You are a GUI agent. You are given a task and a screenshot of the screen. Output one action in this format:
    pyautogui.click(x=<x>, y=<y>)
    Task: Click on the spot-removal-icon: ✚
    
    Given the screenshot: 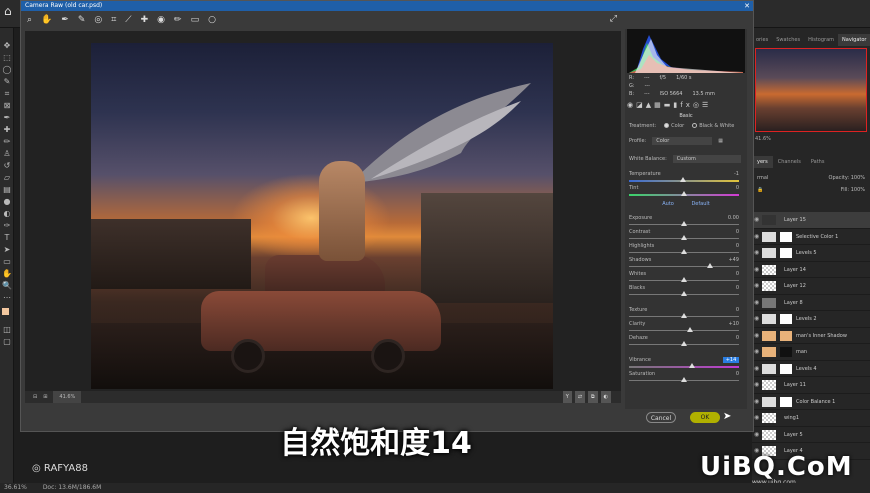 What is the action you would take?
    pyautogui.click(x=145, y=20)
    